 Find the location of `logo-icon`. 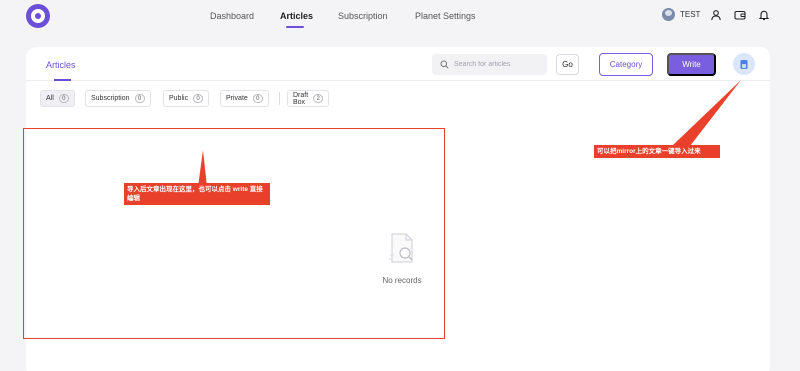

logo-icon is located at coordinates (38, 16).